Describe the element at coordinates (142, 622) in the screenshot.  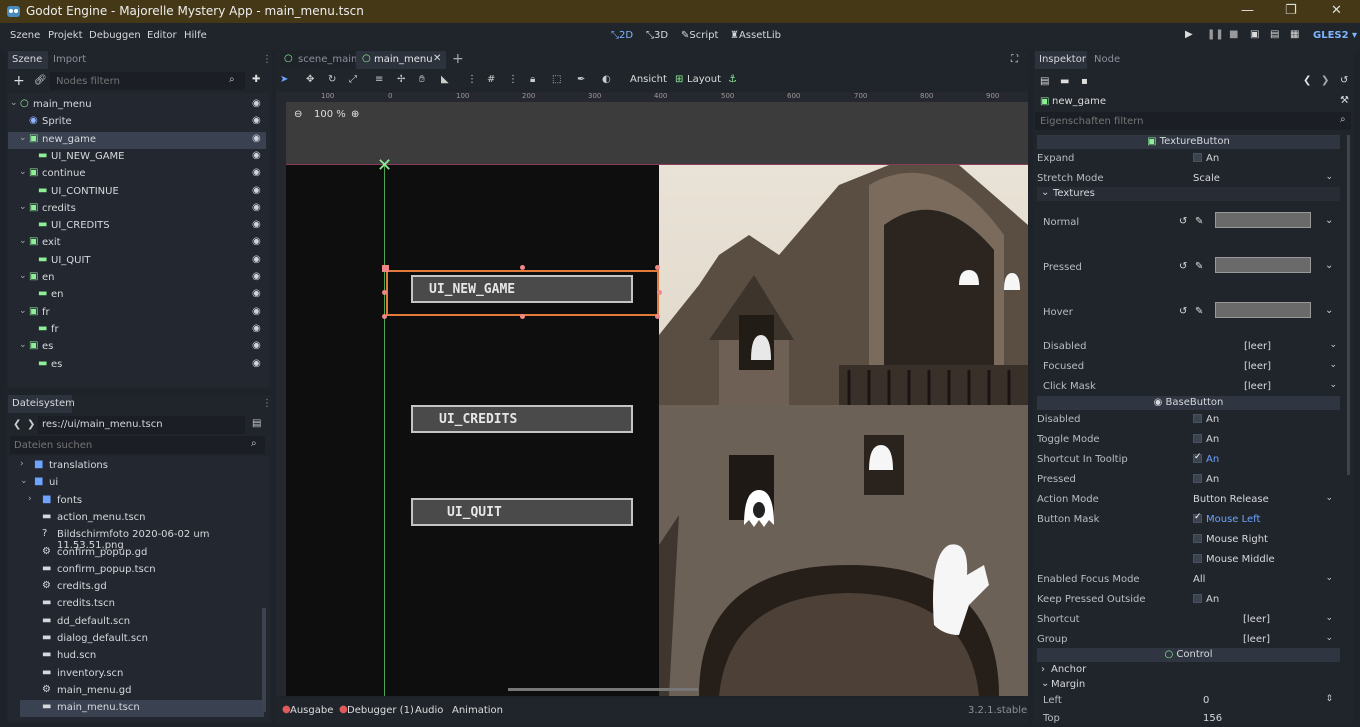
I see `file-tree-row: ▬ dd_default.scn` at that location.